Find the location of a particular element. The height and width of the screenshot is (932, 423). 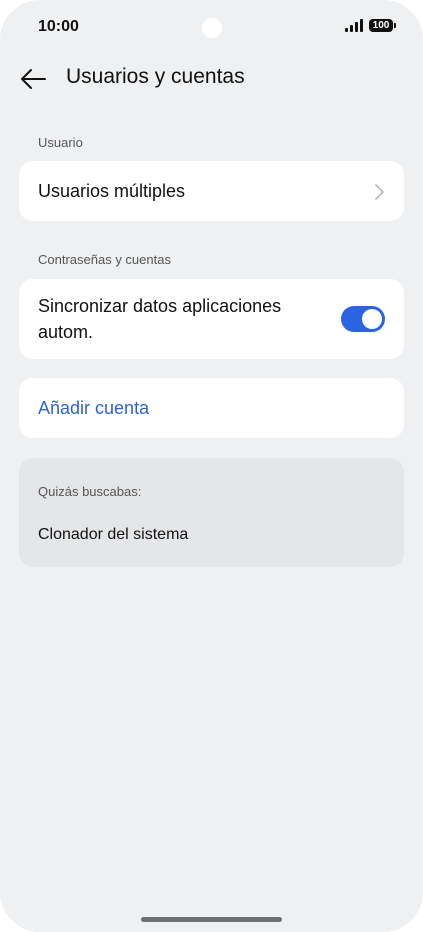

home-indicator is located at coordinates (211, 919).